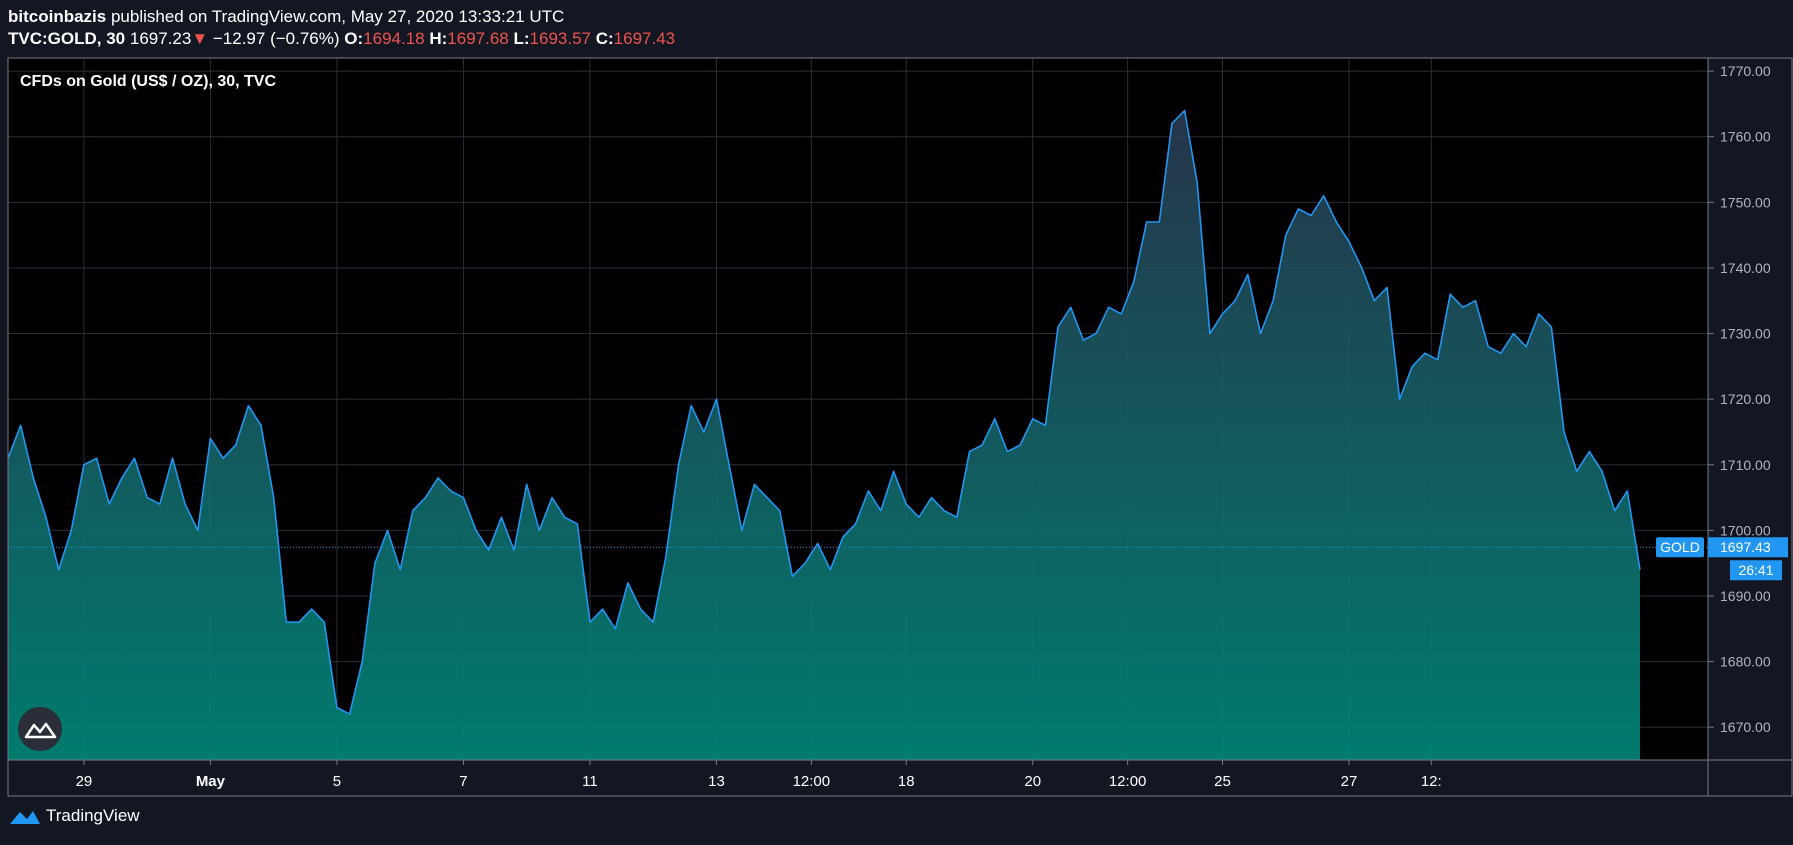 The width and height of the screenshot is (1793, 845). I want to click on price-tick-label: 1690.00, so click(1745, 596).